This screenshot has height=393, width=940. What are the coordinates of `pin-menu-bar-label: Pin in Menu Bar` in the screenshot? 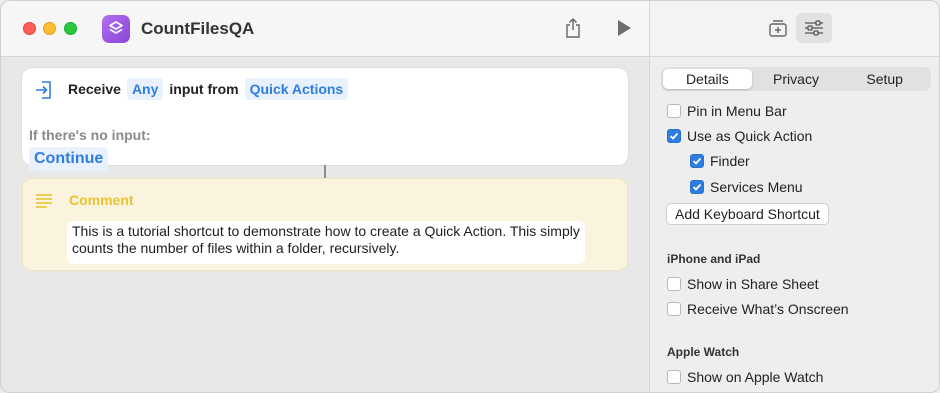 It's located at (737, 111).